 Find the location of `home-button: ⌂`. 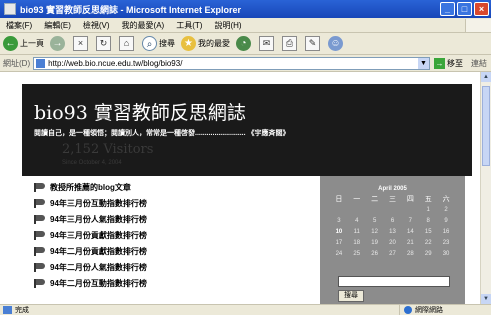

home-button: ⌂ is located at coordinates (127, 43).